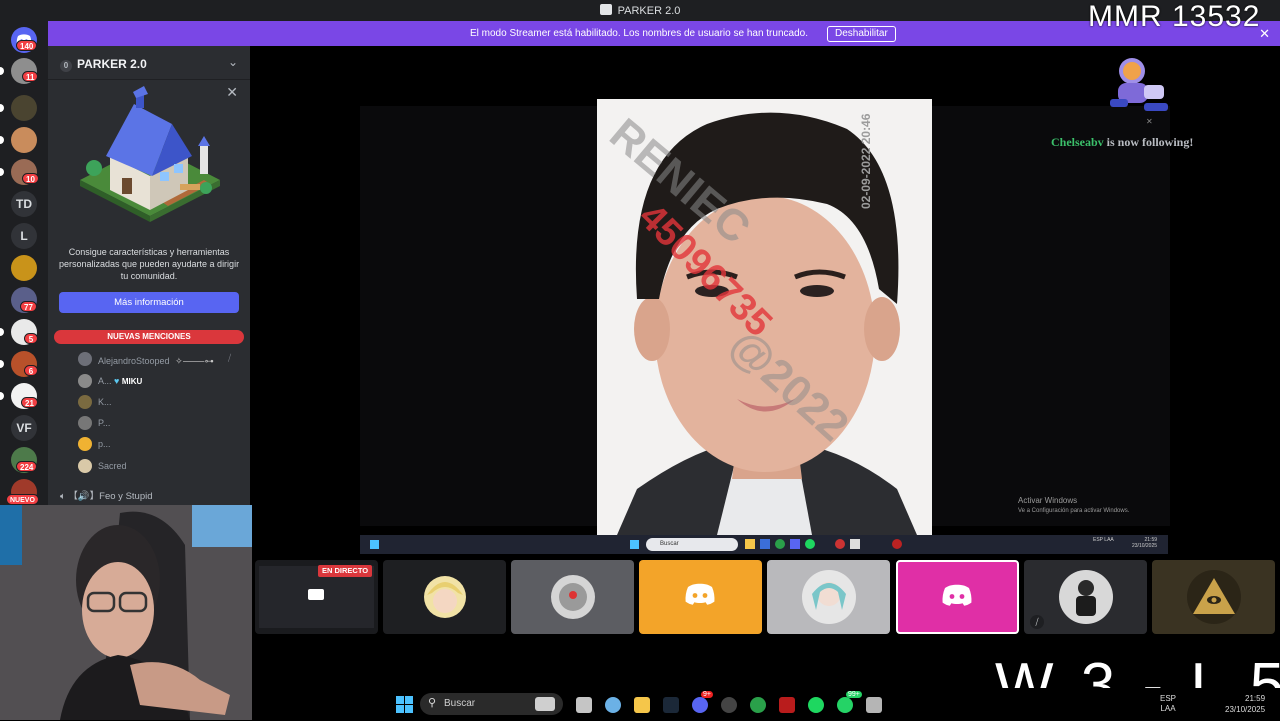 The height and width of the screenshot is (721, 1280). I want to click on photo-stamp: 02-09-2022 20:46, so click(866, 161).